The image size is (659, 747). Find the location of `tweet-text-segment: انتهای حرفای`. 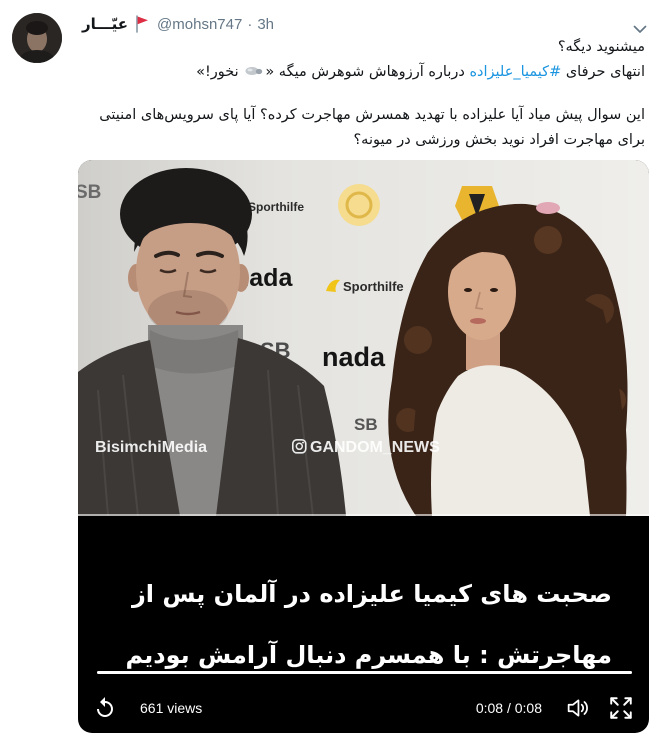

tweet-text-segment: انتهای حرفای is located at coordinates (603, 72).